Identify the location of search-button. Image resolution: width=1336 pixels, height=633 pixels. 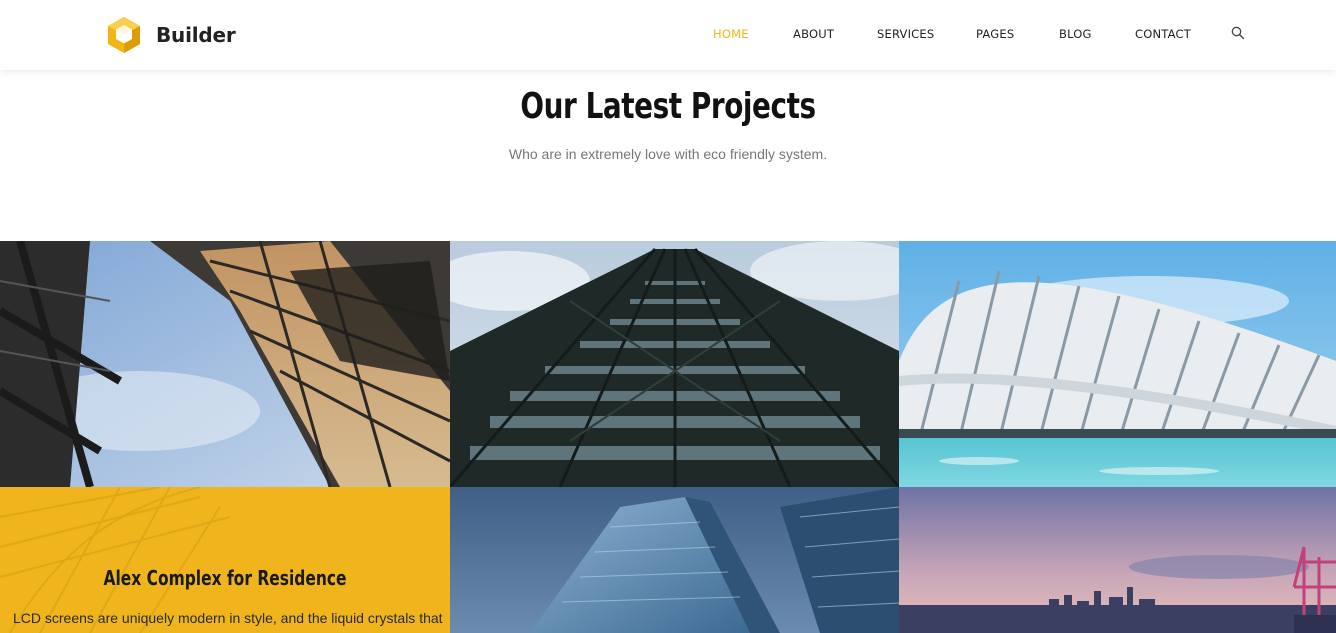
(1239, 34).